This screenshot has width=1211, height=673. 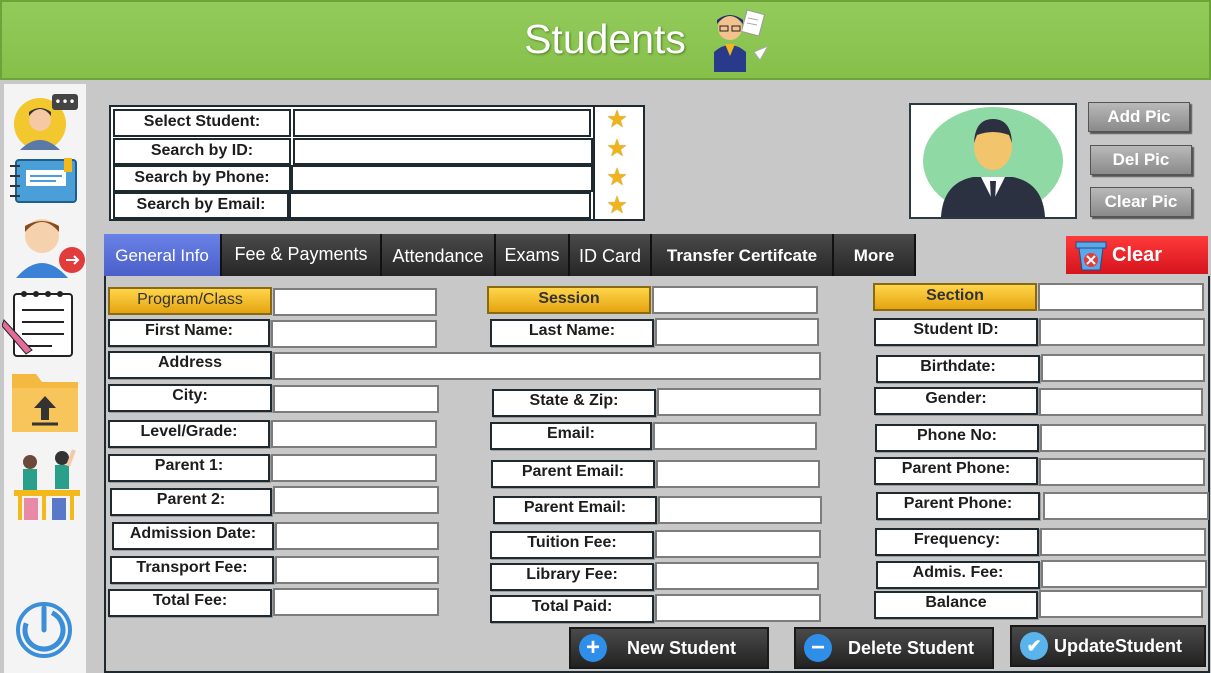 I want to click on search-by-id-label: Search by ID:, so click(x=202, y=151).